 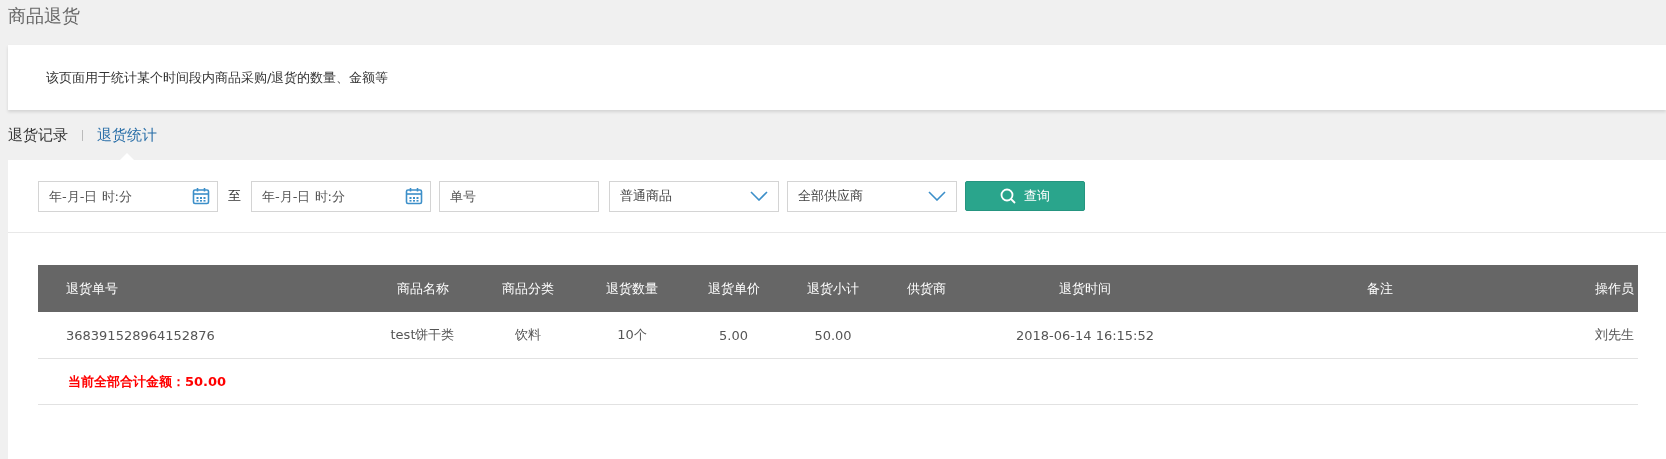 I want to click on column-header: 商品名称, so click(x=422, y=288).